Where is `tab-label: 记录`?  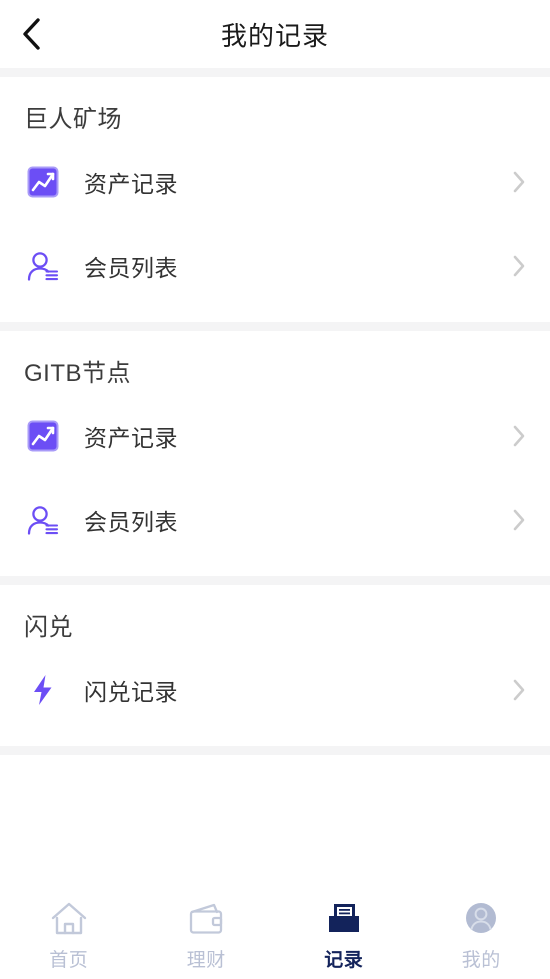
tab-label: 记录 is located at coordinates (344, 960).